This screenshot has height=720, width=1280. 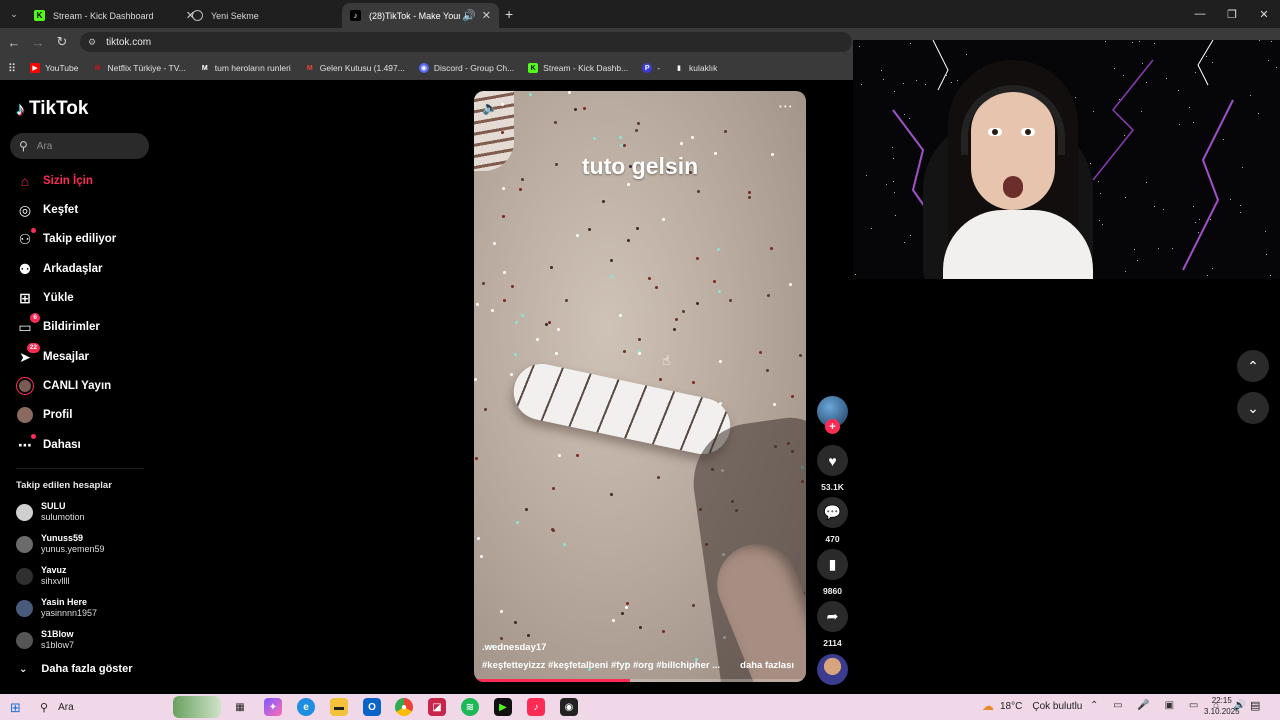 What do you see at coordinates (252, 68) in the screenshot?
I see `bookmark-label: tum heroların runleri` at bounding box center [252, 68].